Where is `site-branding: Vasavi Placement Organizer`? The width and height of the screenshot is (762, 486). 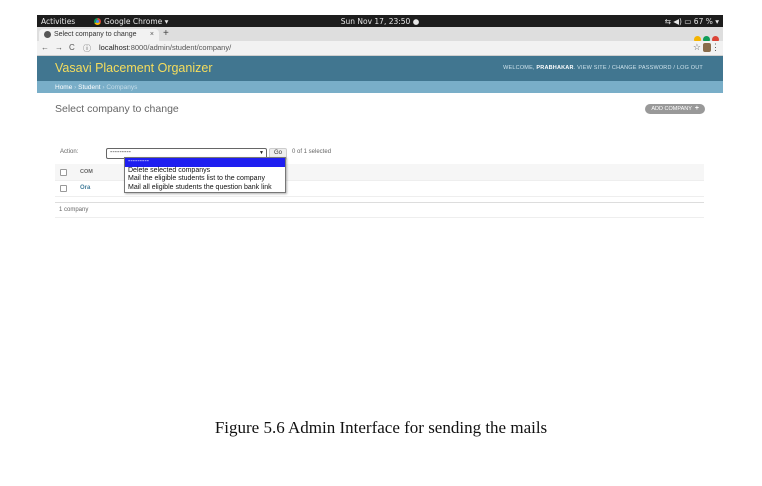 site-branding: Vasavi Placement Organizer is located at coordinates (133, 68).